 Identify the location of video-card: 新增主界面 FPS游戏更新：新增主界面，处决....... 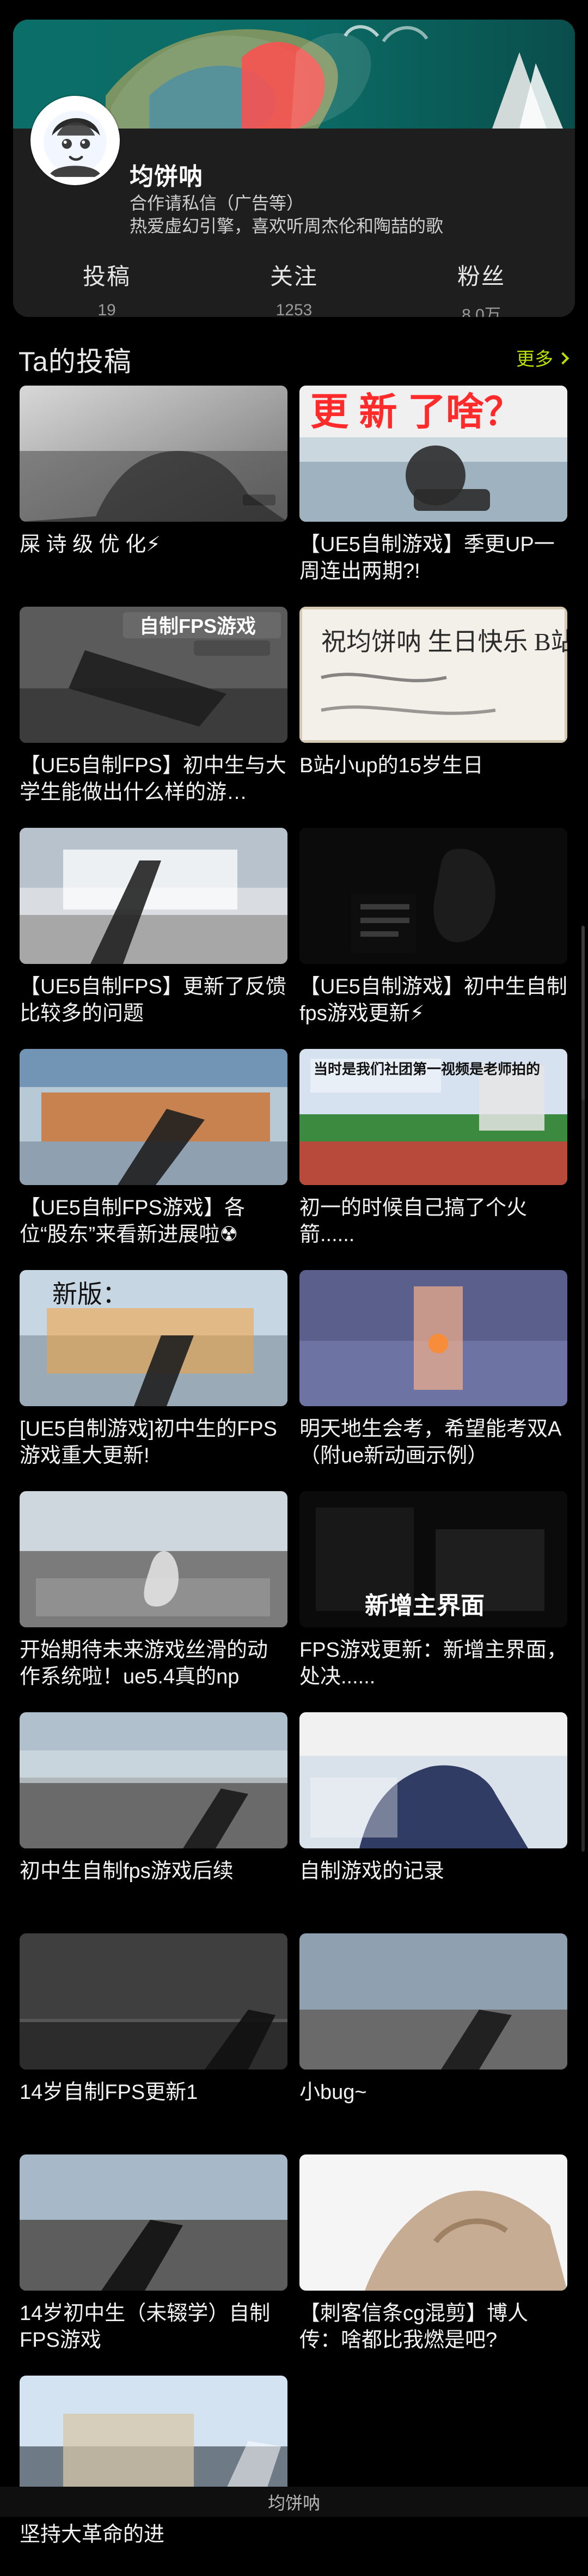
(433, 1591).